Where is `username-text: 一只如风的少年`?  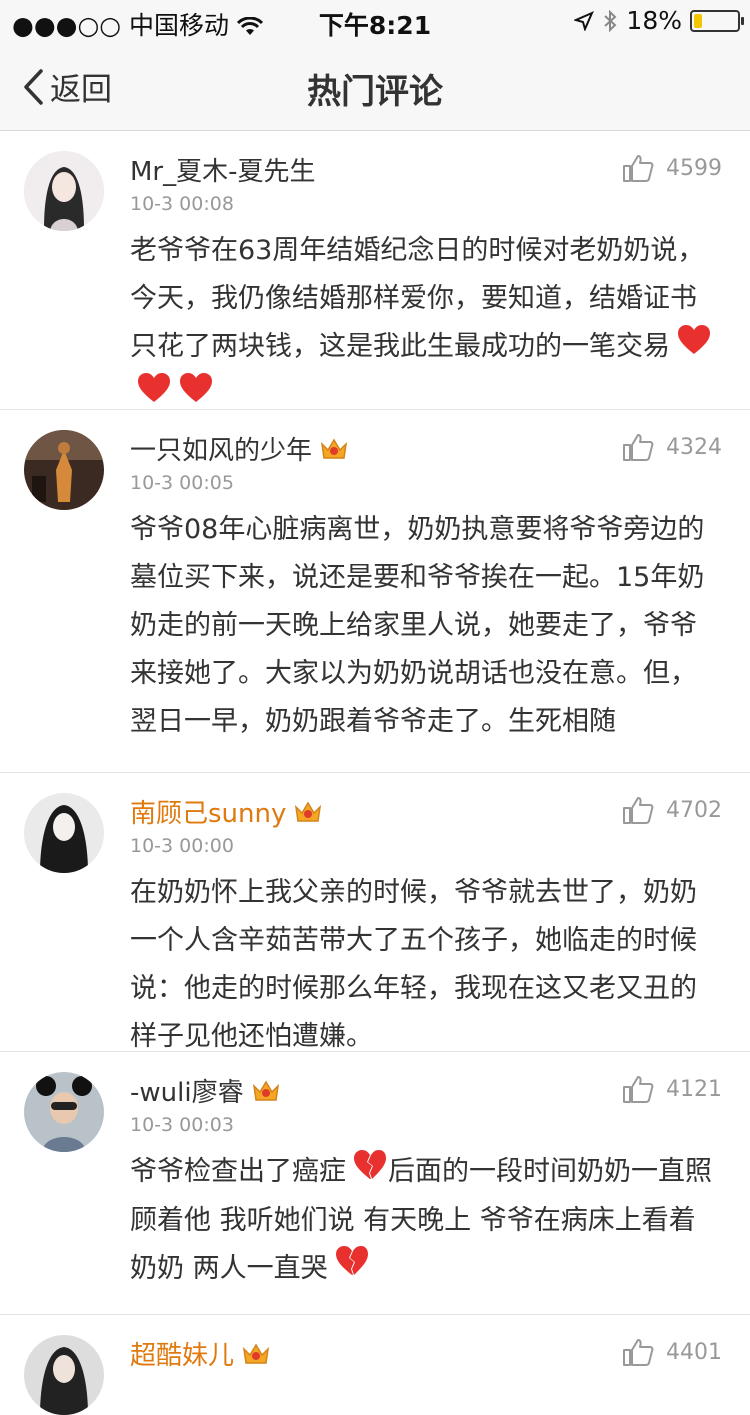
username-text: 一只如风的少年 is located at coordinates (221, 451).